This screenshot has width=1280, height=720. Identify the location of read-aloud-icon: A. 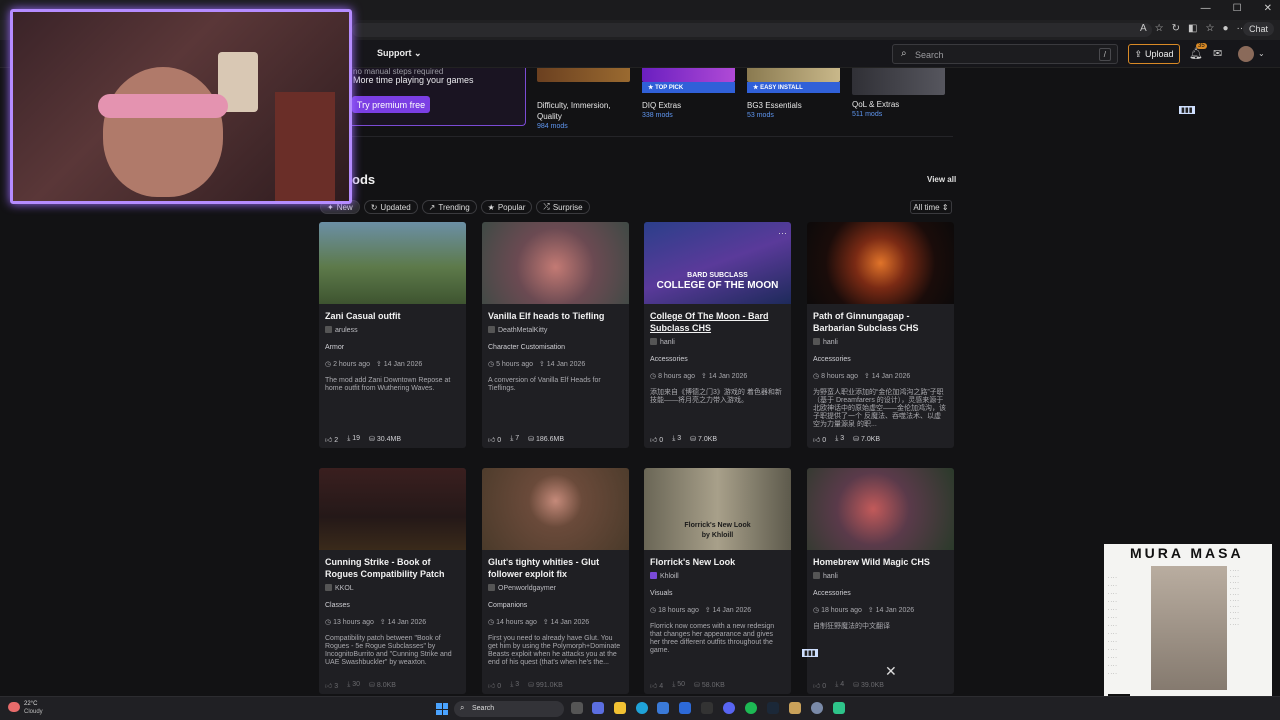
(1143, 28).